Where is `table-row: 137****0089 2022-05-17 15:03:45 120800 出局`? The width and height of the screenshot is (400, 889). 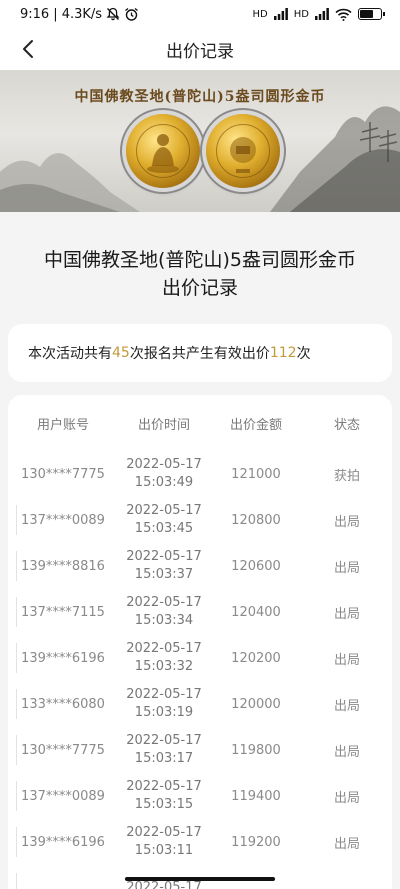 table-row: 137****0089 2022-05-17 15:03:45 120800 出局 is located at coordinates (200, 520).